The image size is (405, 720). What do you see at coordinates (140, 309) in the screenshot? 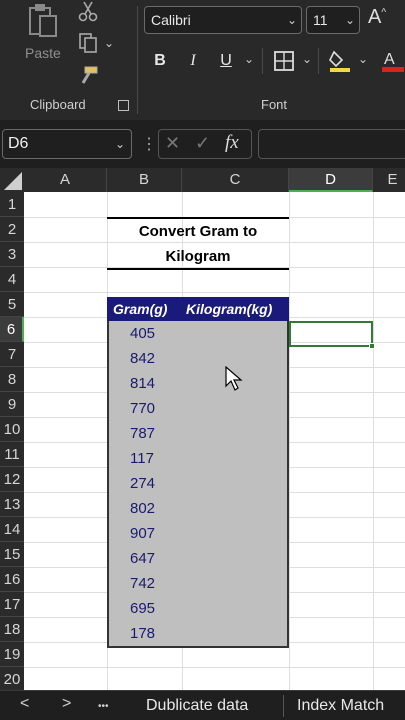
I see `header-gram: Gram(g)` at bounding box center [140, 309].